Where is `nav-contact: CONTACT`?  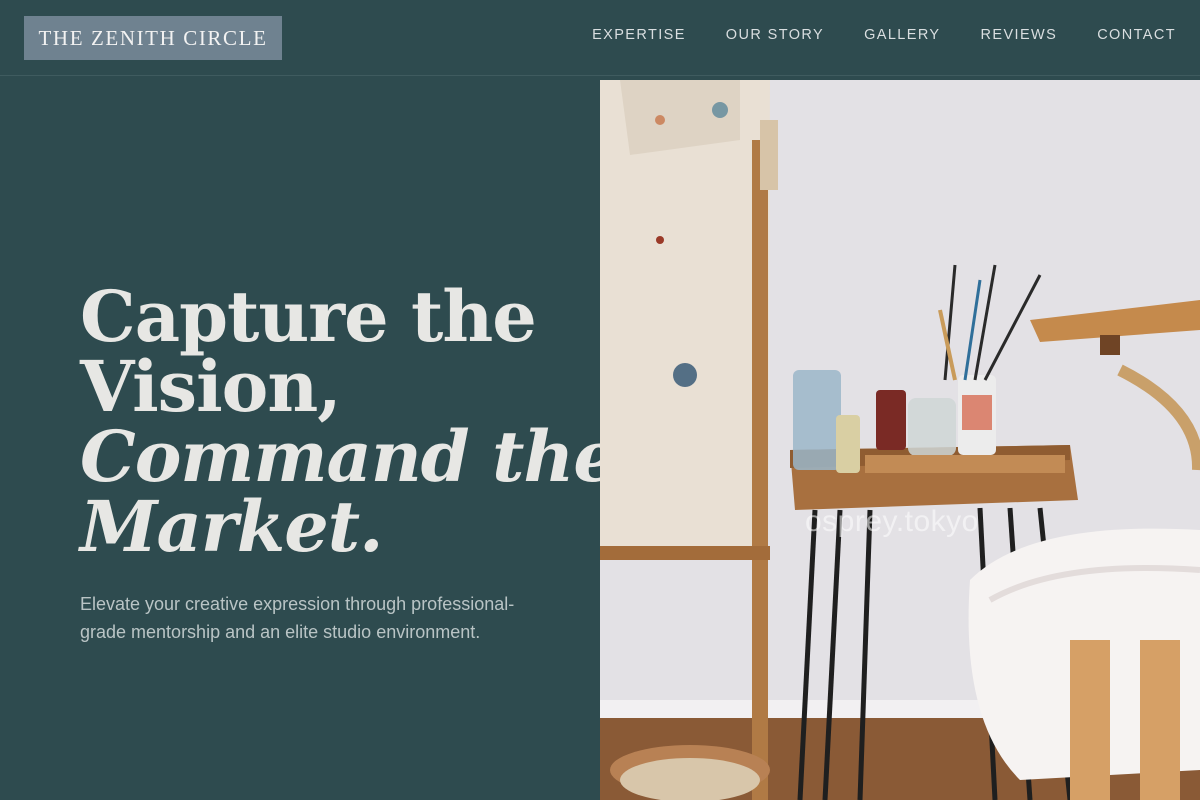
nav-contact: CONTACT is located at coordinates (1136, 35).